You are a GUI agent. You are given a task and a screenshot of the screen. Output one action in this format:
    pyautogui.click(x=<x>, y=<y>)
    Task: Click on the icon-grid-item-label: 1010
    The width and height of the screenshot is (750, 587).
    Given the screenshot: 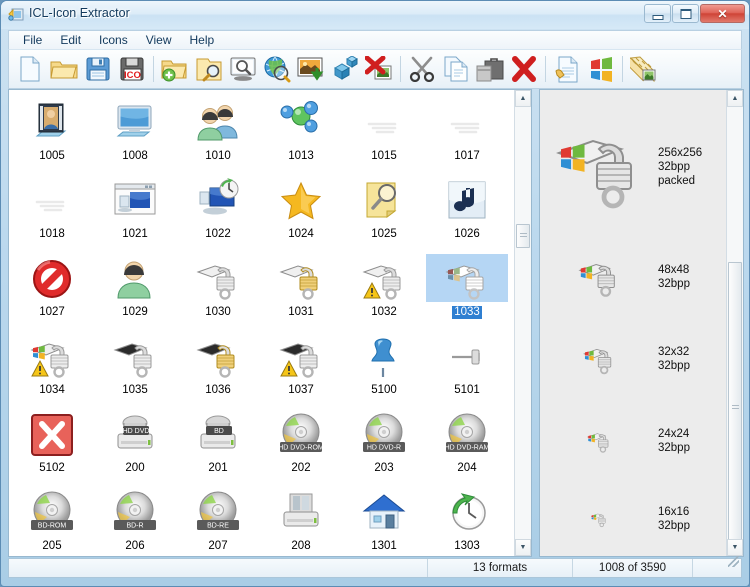 What is the action you would take?
    pyautogui.click(x=218, y=156)
    